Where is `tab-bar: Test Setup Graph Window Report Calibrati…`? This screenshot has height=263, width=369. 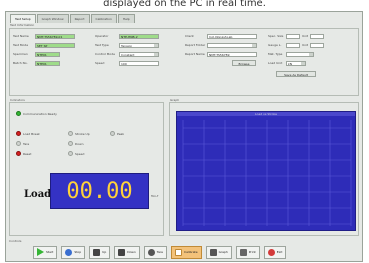 tab-bar: Test Setup Graph Window Report Calibrati… is located at coordinates (72, 18).